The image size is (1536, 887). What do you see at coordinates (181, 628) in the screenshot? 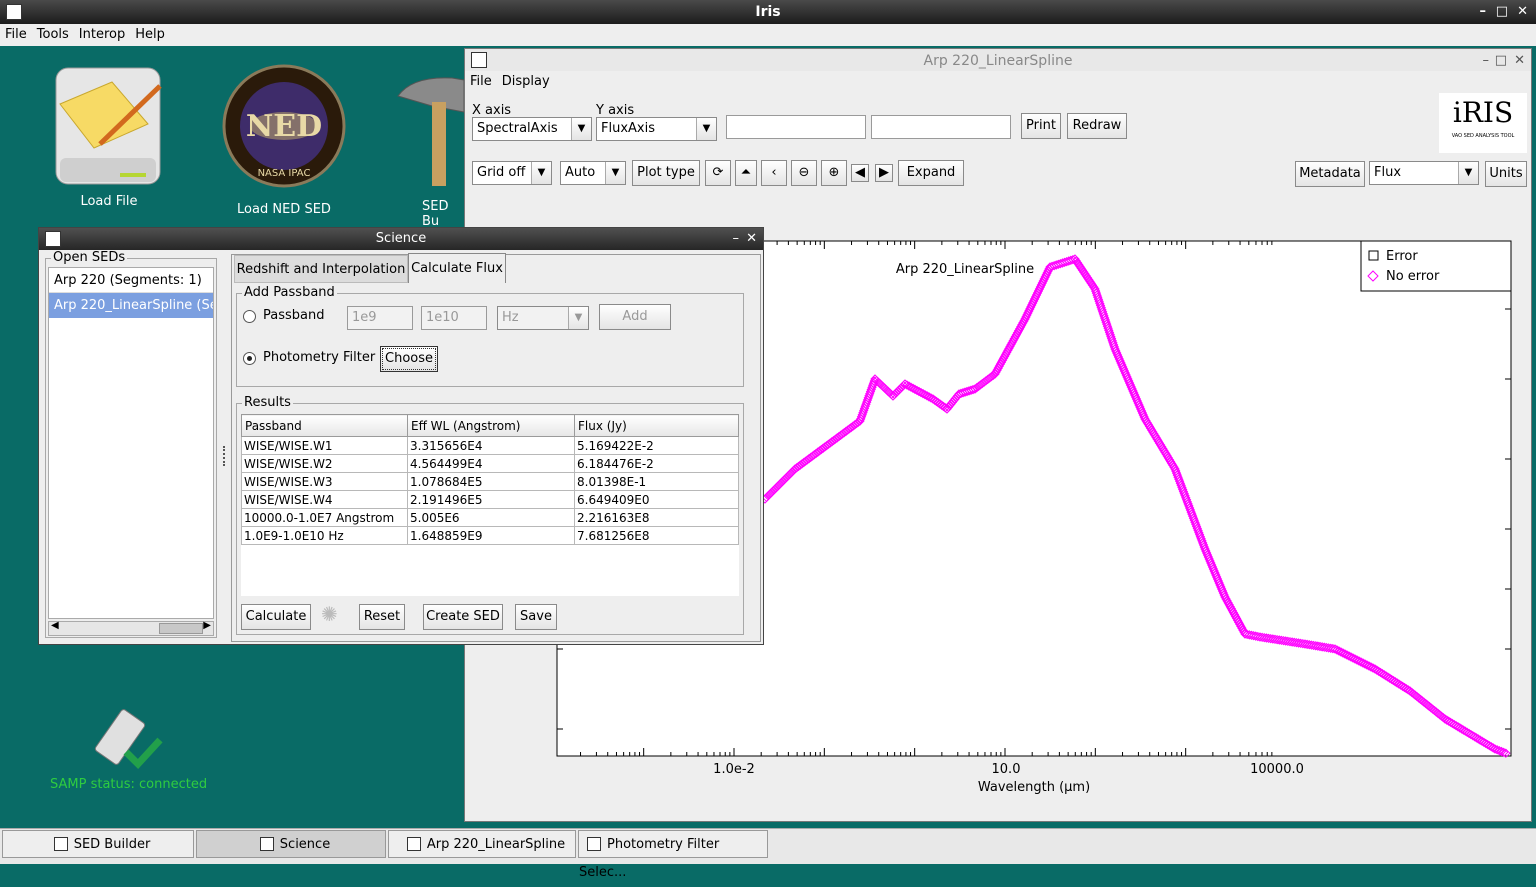
I see `scroll-thumb` at bounding box center [181, 628].